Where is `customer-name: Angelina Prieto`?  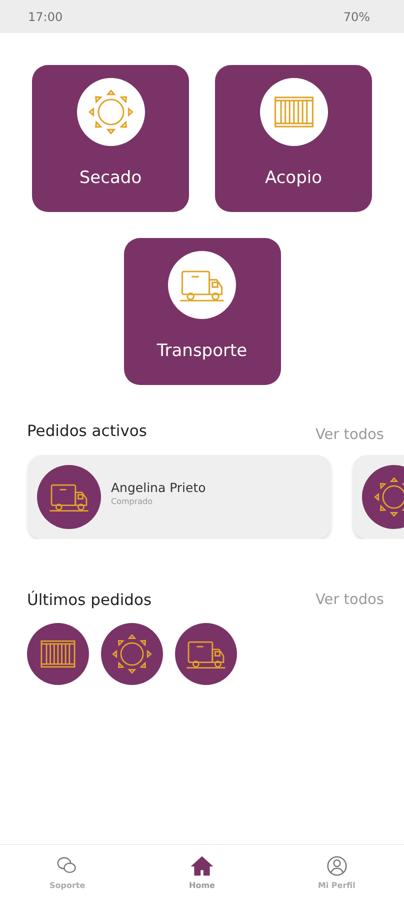
customer-name: Angelina Prieto is located at coordinates (158, 487).